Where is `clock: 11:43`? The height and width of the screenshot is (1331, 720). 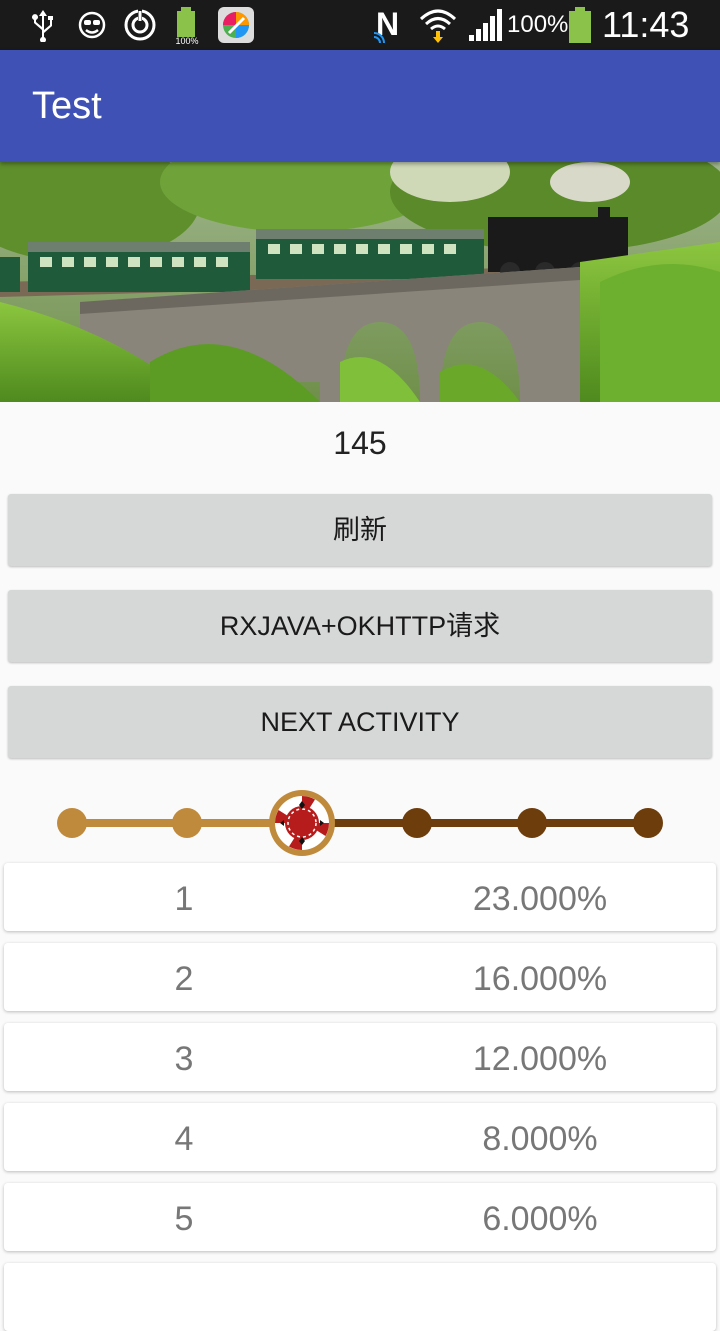
clock: 11:43 is located at coordinates (646, 24).